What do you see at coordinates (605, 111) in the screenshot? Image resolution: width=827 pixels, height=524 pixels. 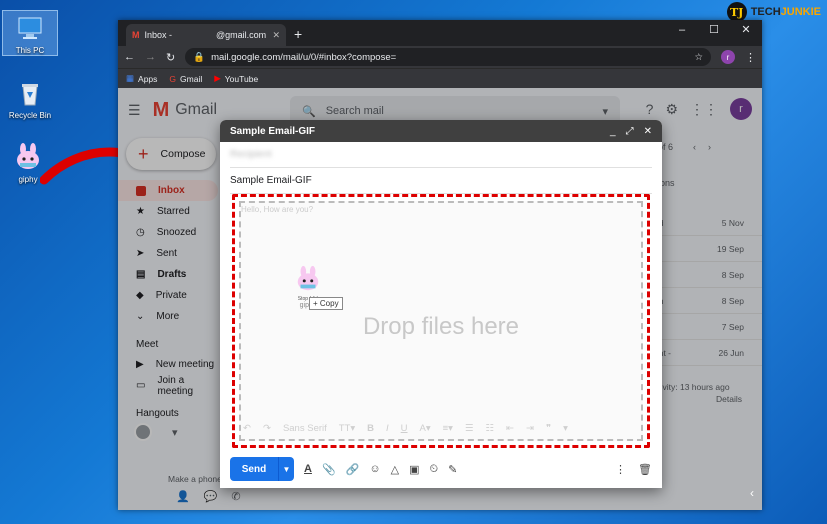 I see `search-options-icon: ▾` at bounding box center [605, 111].